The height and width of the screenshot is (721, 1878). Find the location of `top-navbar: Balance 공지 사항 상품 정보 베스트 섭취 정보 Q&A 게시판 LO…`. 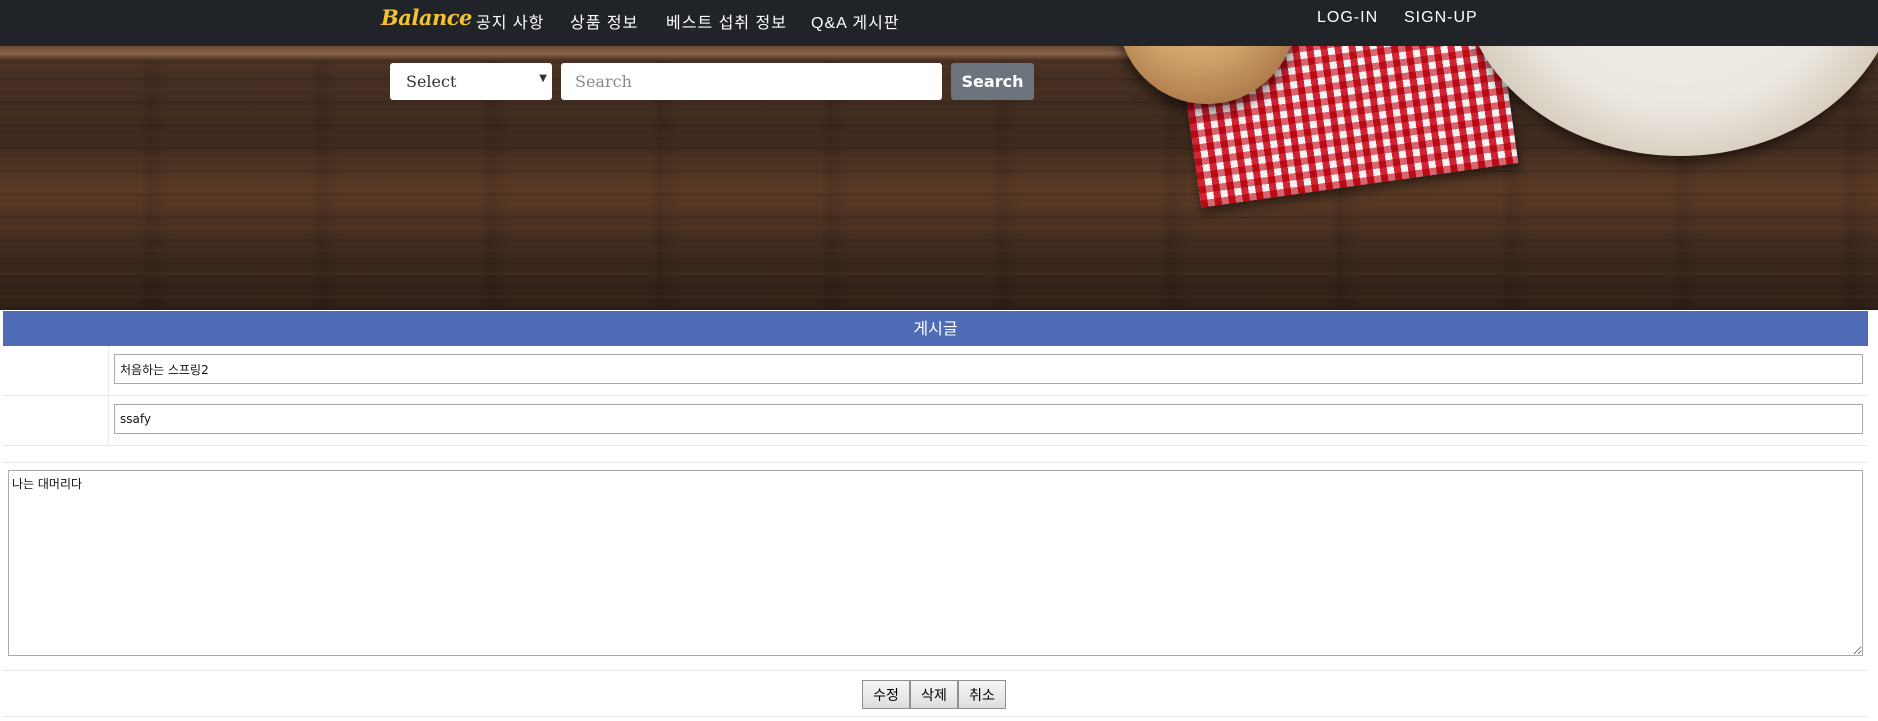

top-navbar: Balance 공지 사항 상품 정보 베스트 섭취 정보 Q&A 게시판 LO… is located at coordinates (939, 23).